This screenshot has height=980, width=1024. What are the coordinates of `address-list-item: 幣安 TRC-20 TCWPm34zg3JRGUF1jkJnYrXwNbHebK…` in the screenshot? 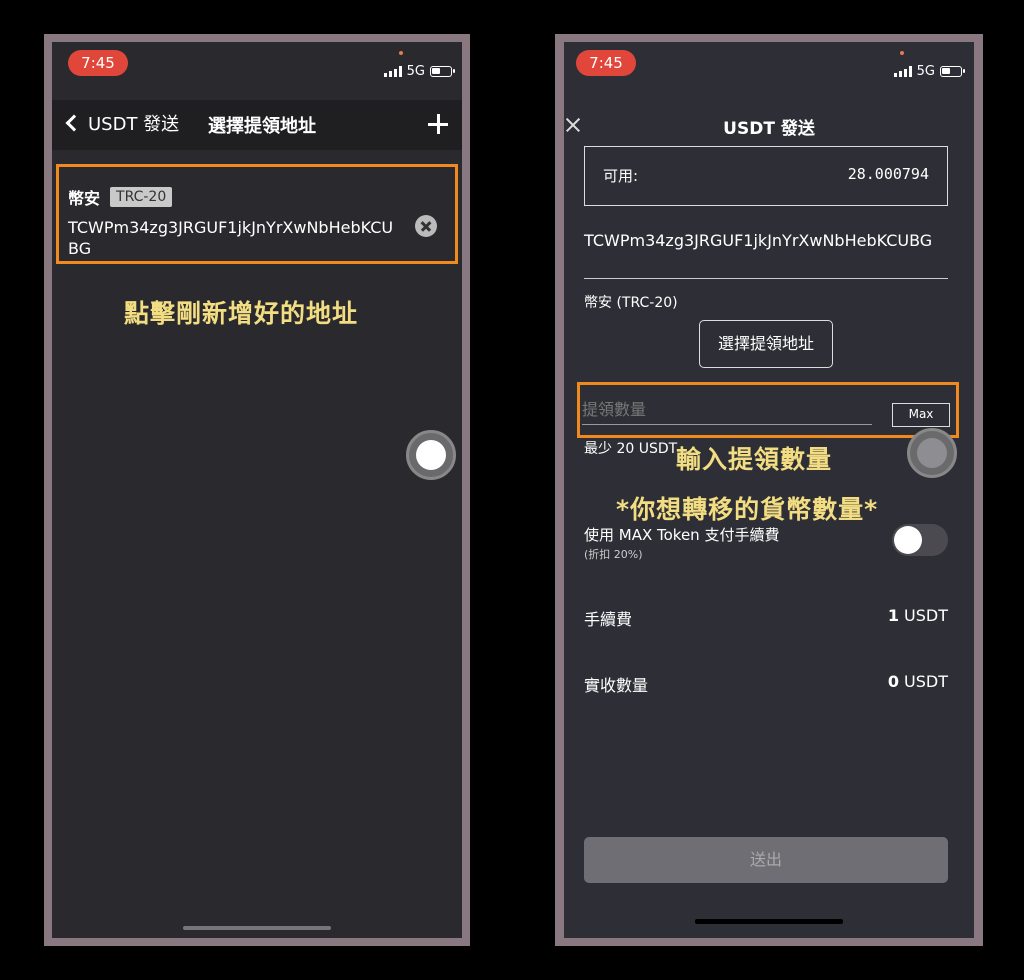 It's located at (257, 214).